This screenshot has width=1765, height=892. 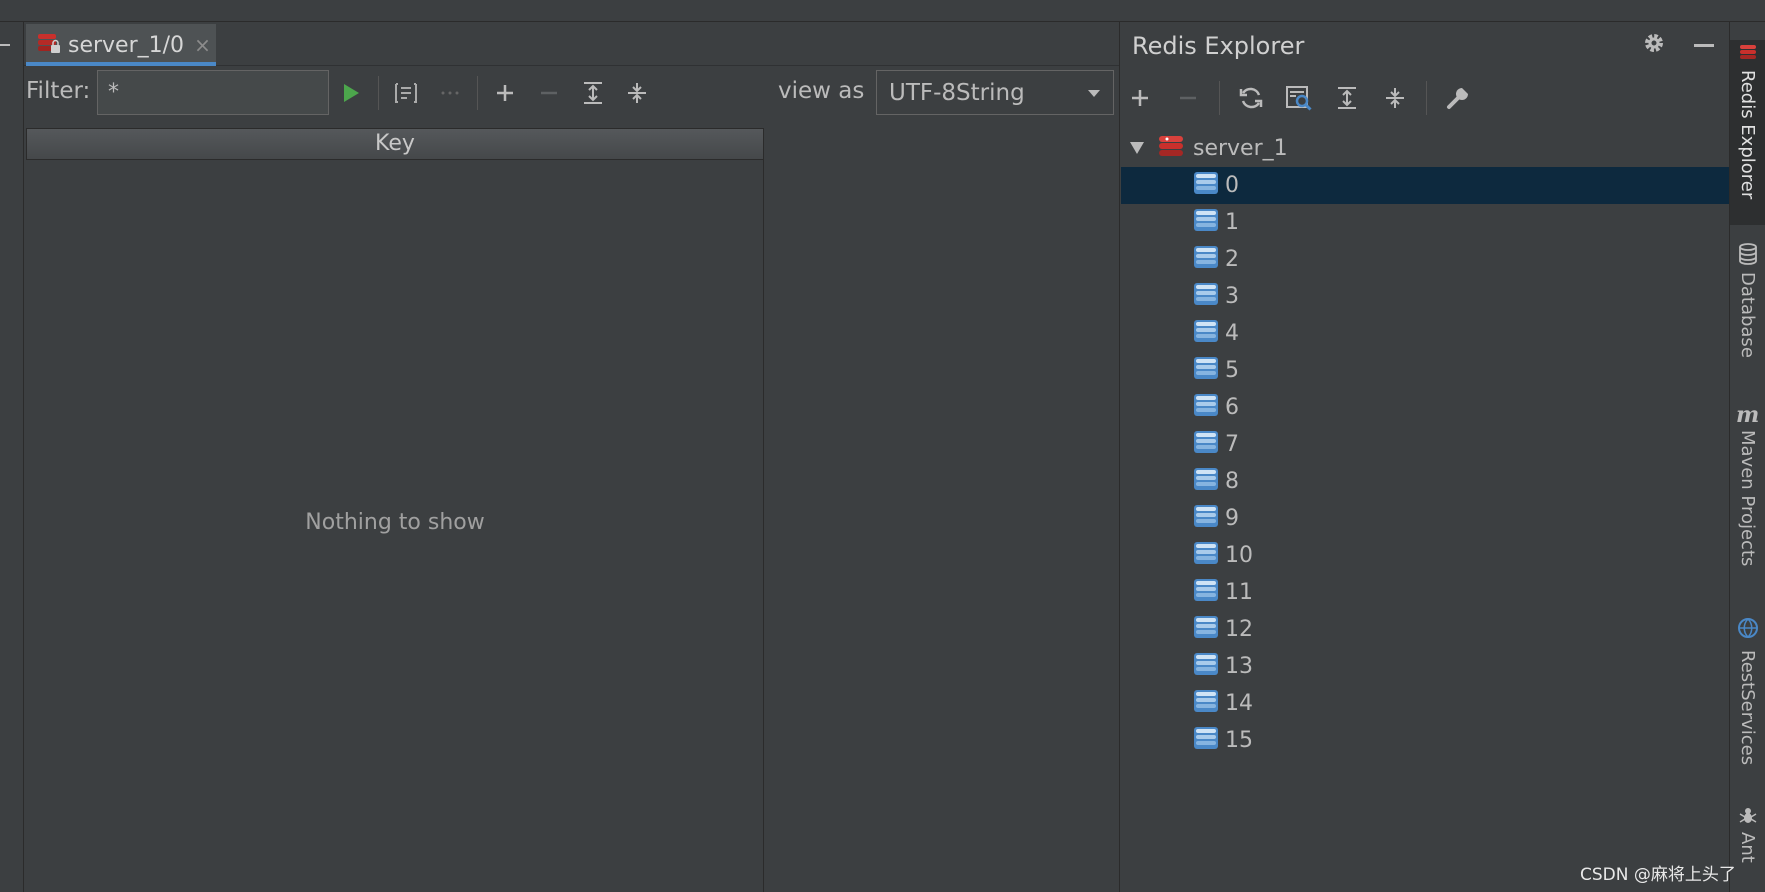 I want to click on remove-server-button, so click(x=1188, y=98).